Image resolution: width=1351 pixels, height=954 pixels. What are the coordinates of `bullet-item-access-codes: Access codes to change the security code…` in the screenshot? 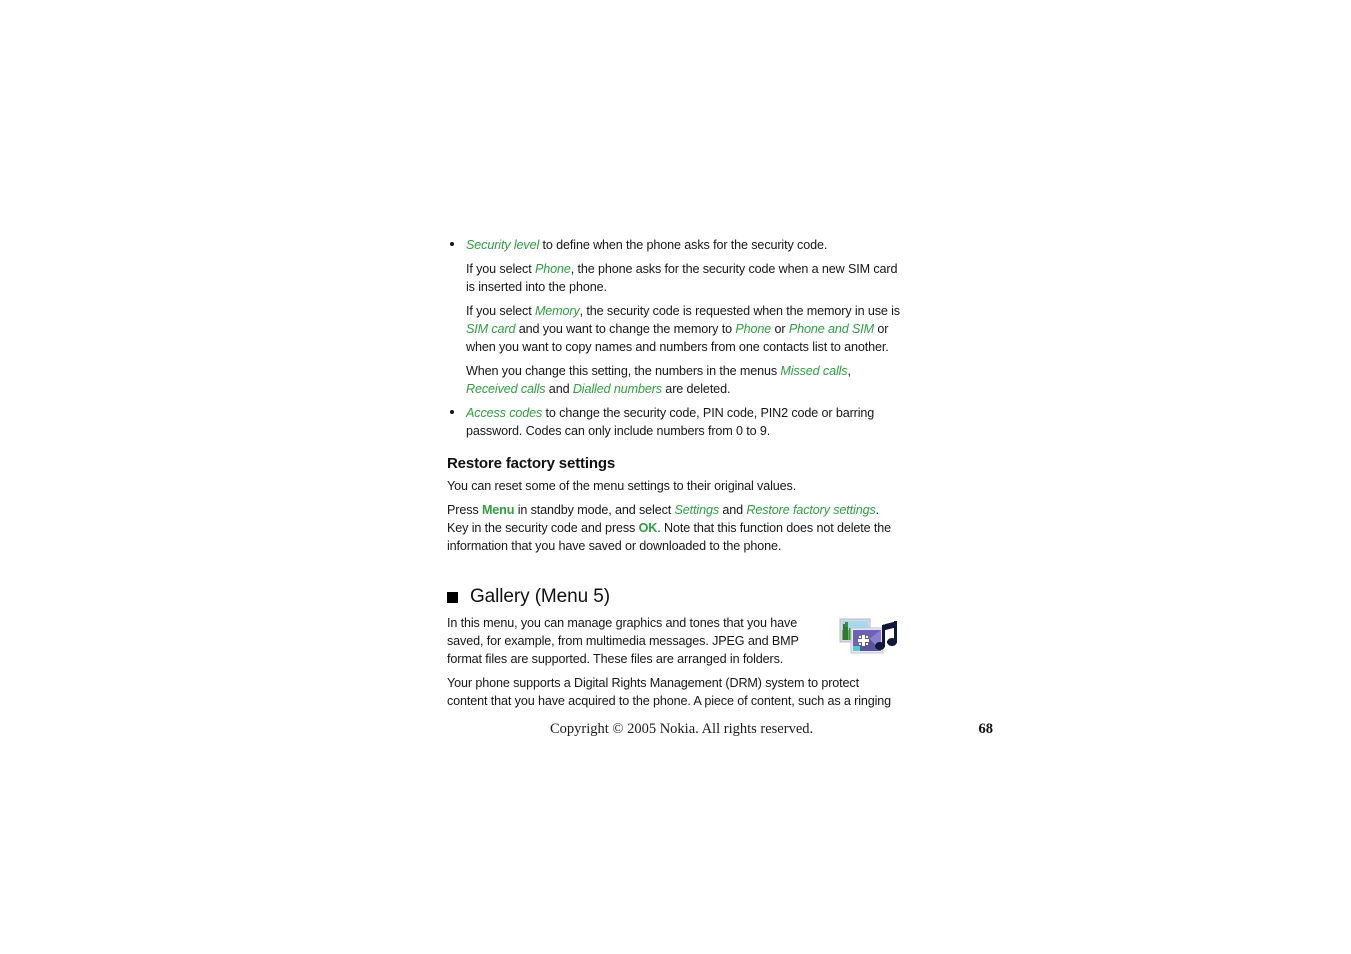 It's located at (673, 422).